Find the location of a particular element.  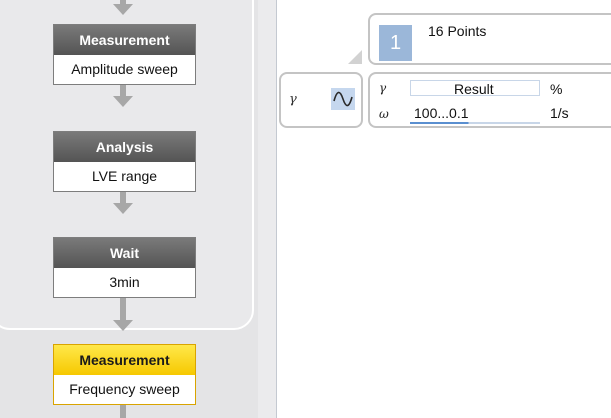

workflow-step-frequency-sweep: Measurement Frequency sweep is located at coordinates (124, 374).